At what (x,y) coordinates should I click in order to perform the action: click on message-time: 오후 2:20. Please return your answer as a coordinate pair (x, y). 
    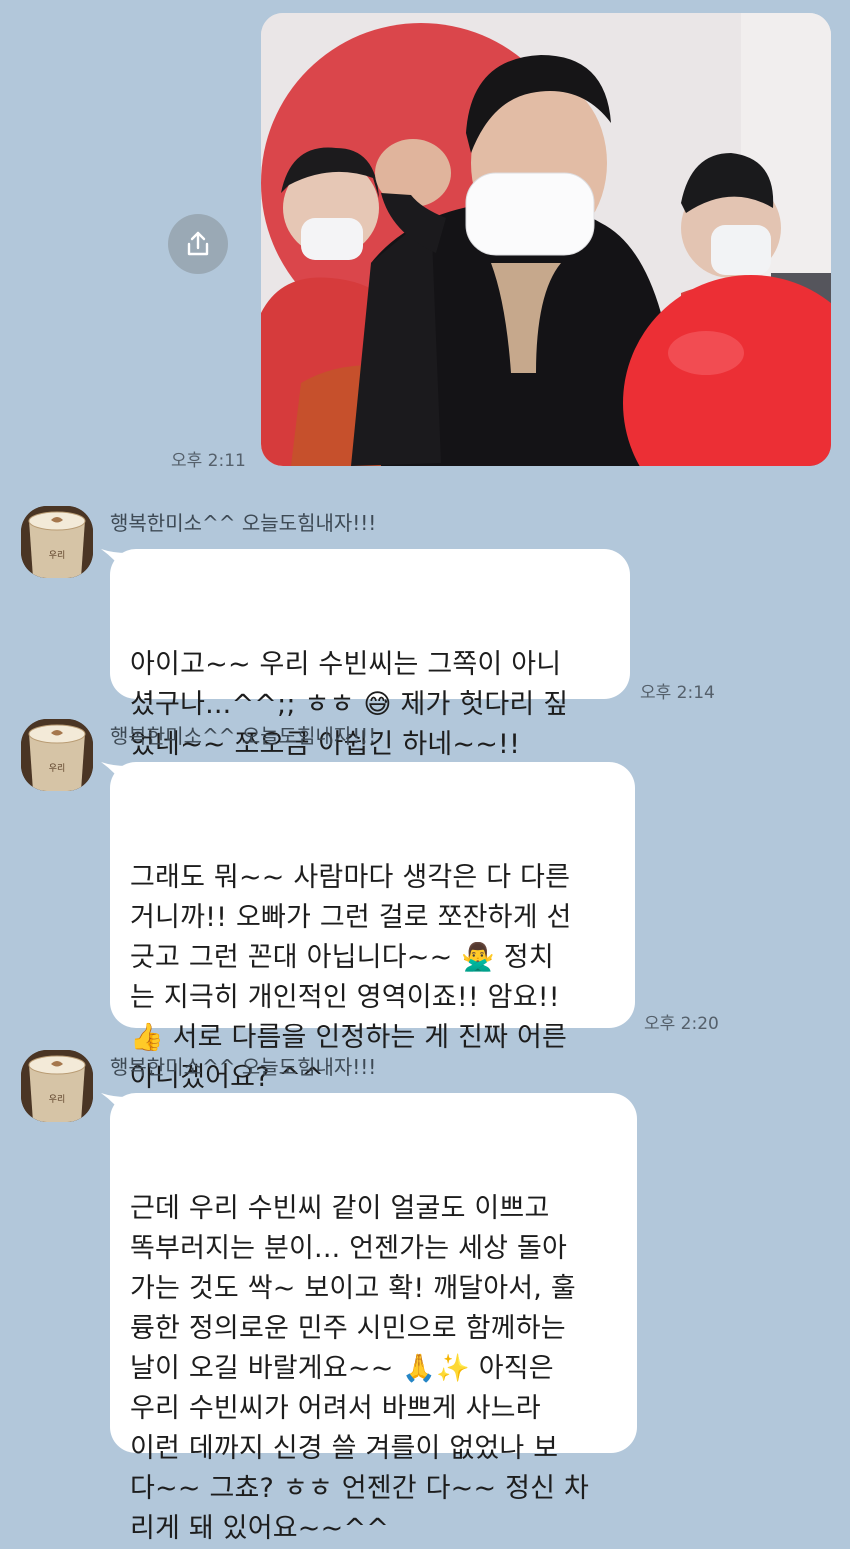
    Looking at the image, I should click on (681, 1024).